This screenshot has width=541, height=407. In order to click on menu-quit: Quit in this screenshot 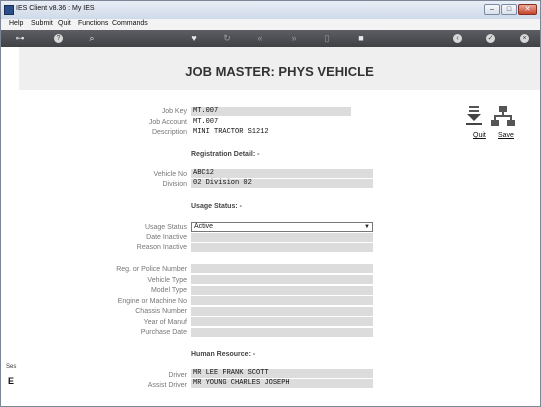, I will do `click(64, 23)`.